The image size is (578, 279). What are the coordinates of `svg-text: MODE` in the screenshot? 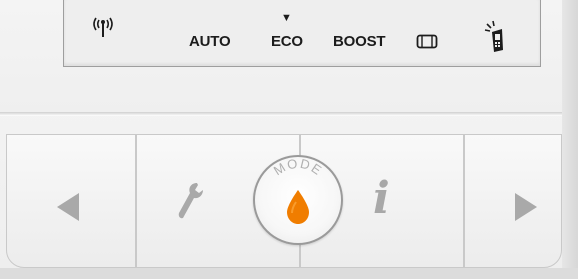 It's located at (298, 167).